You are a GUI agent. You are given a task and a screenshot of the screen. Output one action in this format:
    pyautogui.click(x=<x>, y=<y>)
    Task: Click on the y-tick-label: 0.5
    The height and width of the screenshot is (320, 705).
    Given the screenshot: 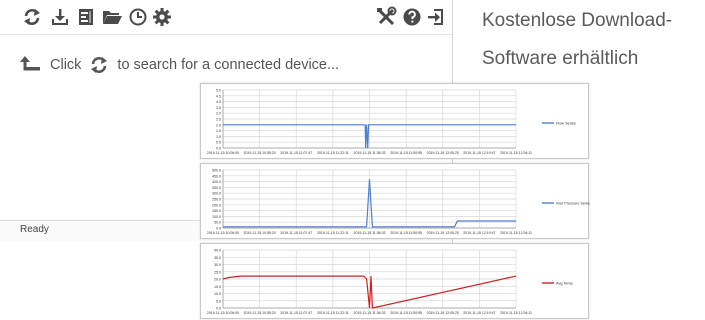 What is the action you would take?
    pyautogui.click(x=218, y=143)
    